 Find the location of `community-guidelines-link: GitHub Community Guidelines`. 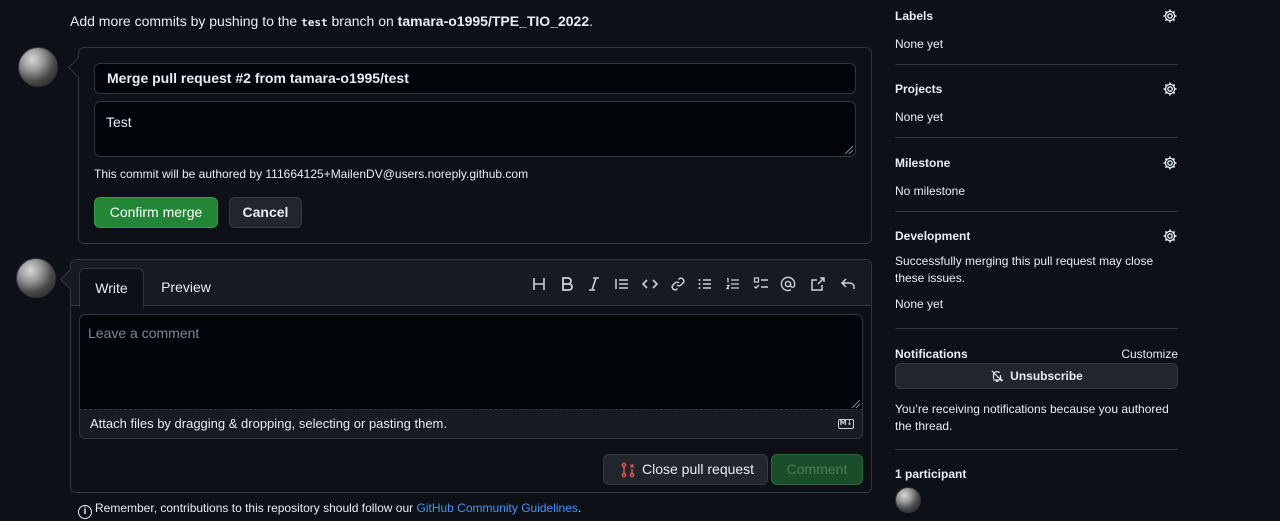

community-guidelines-link: GitHub Community Guidelines is located at coordinates (497, 508).